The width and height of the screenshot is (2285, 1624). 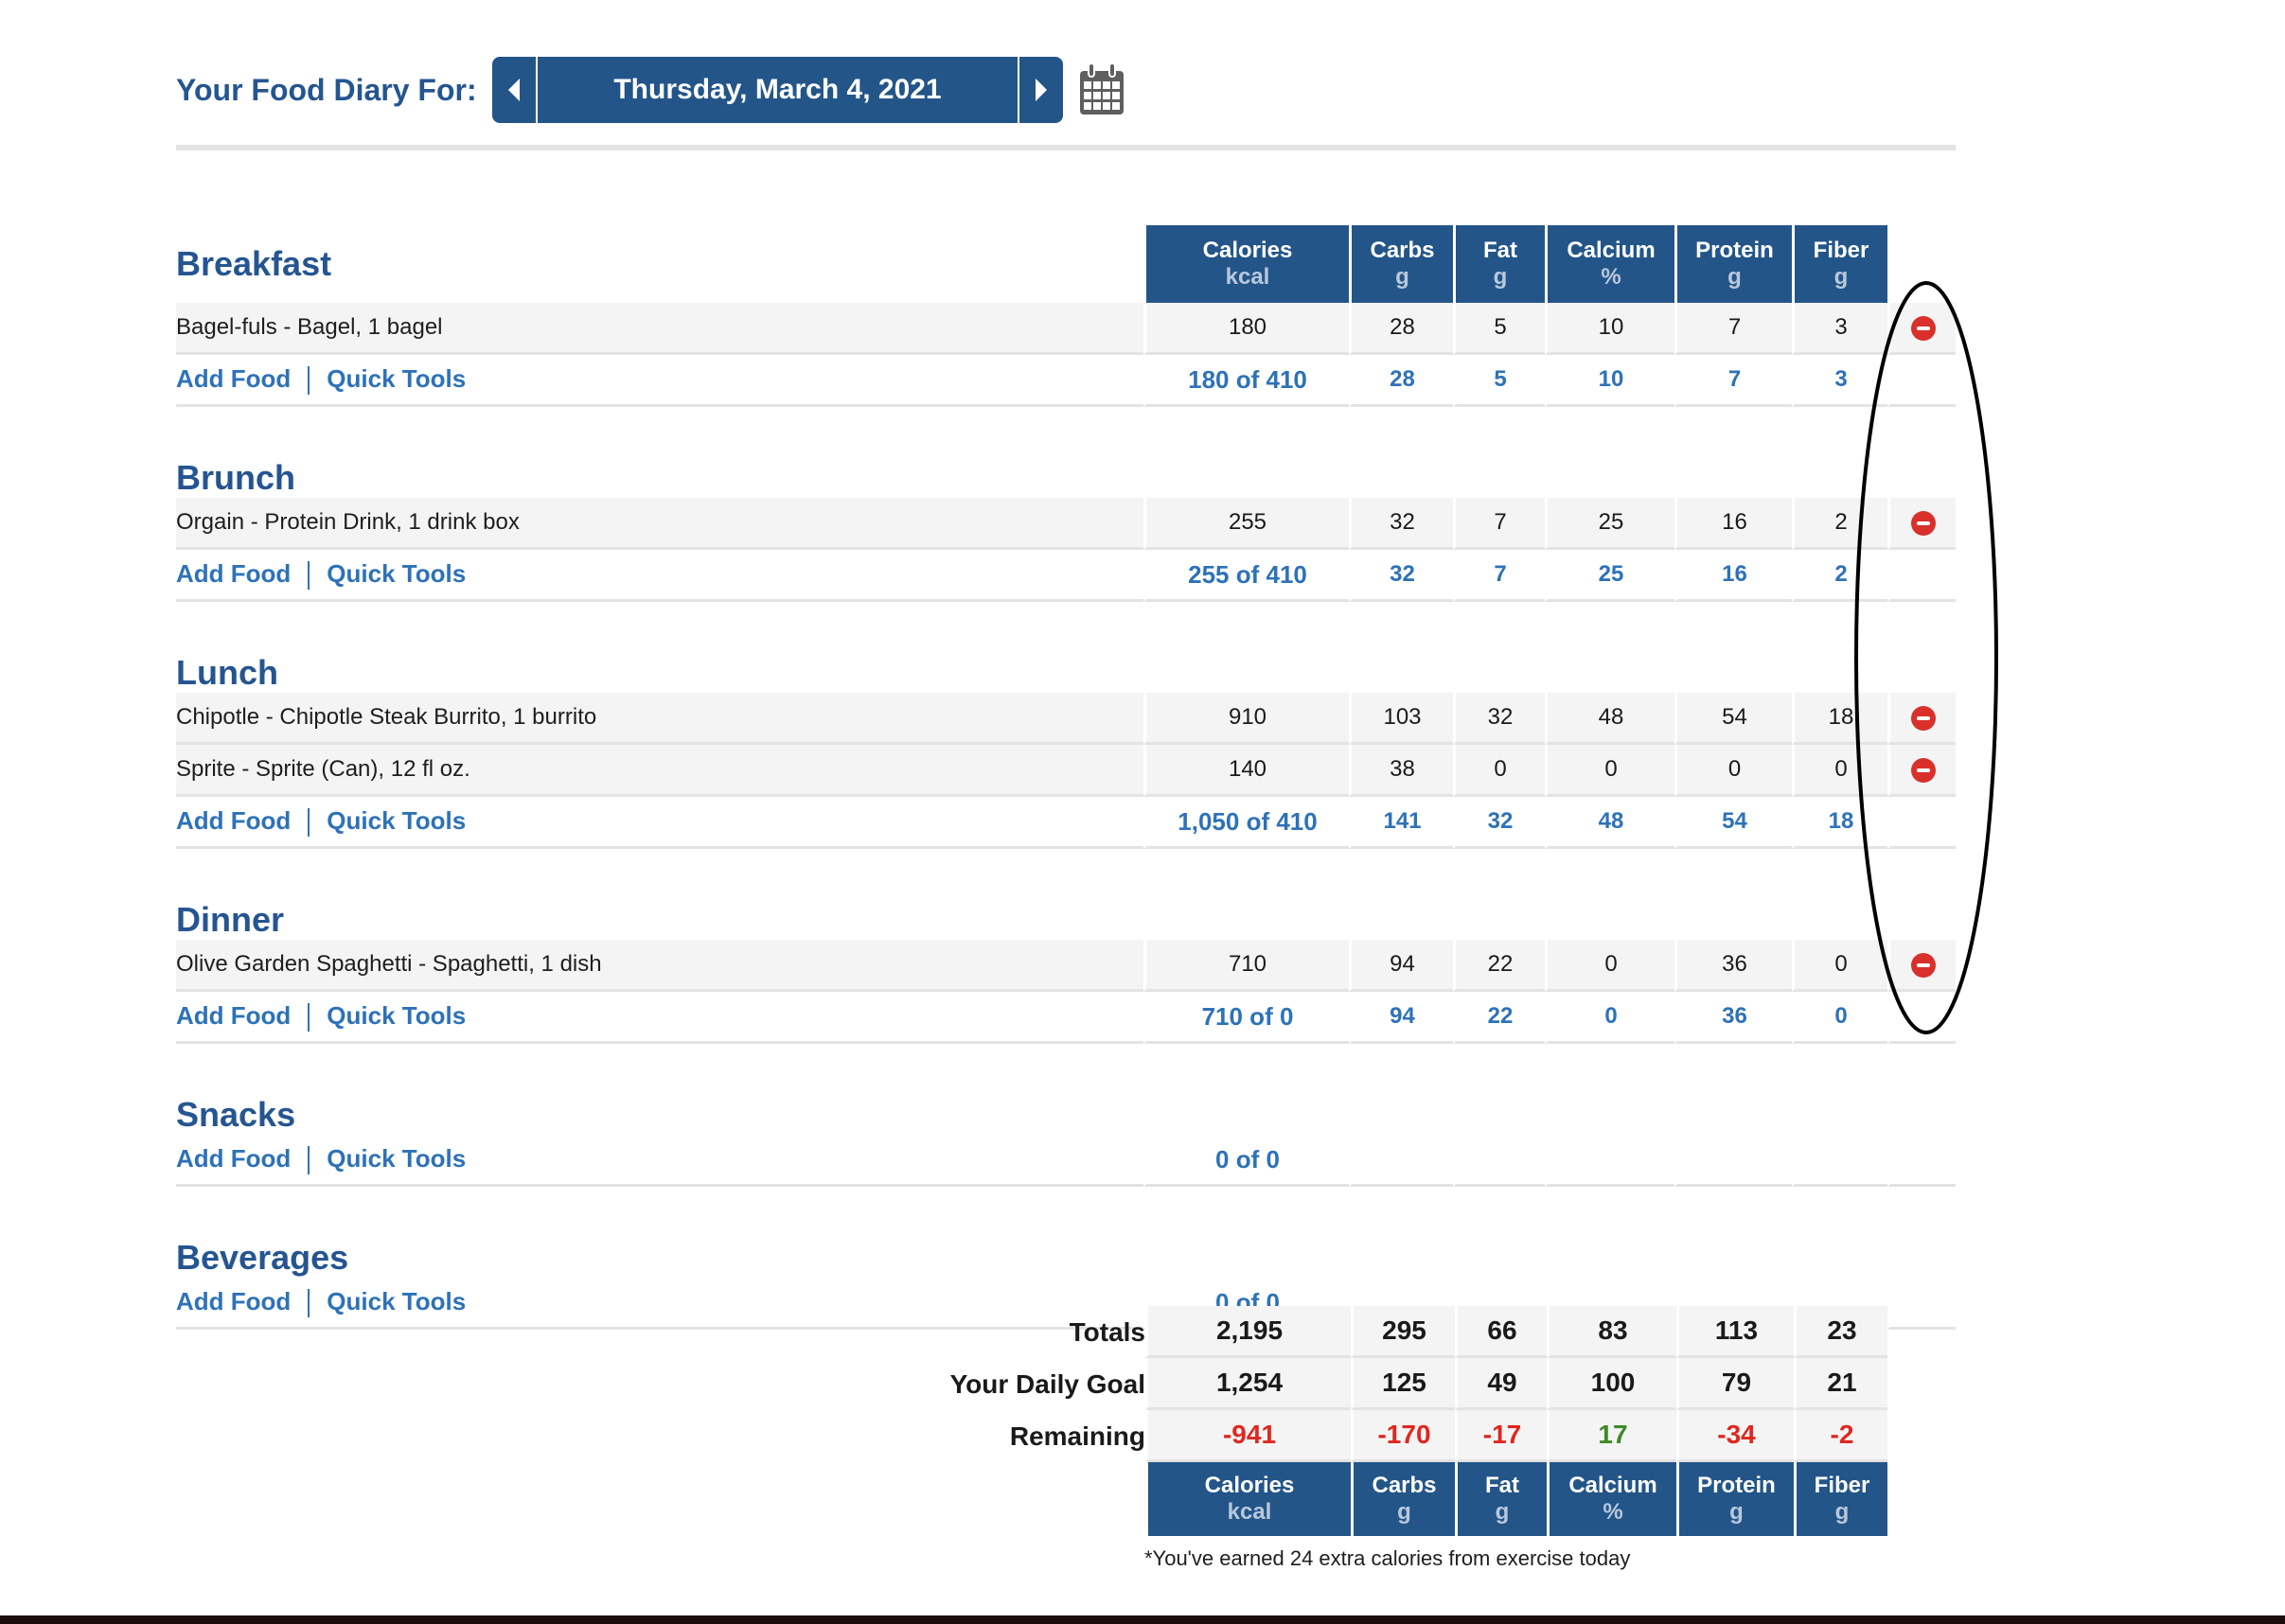 I want to click on caret-right-icon, so click(x=1041, y=90).